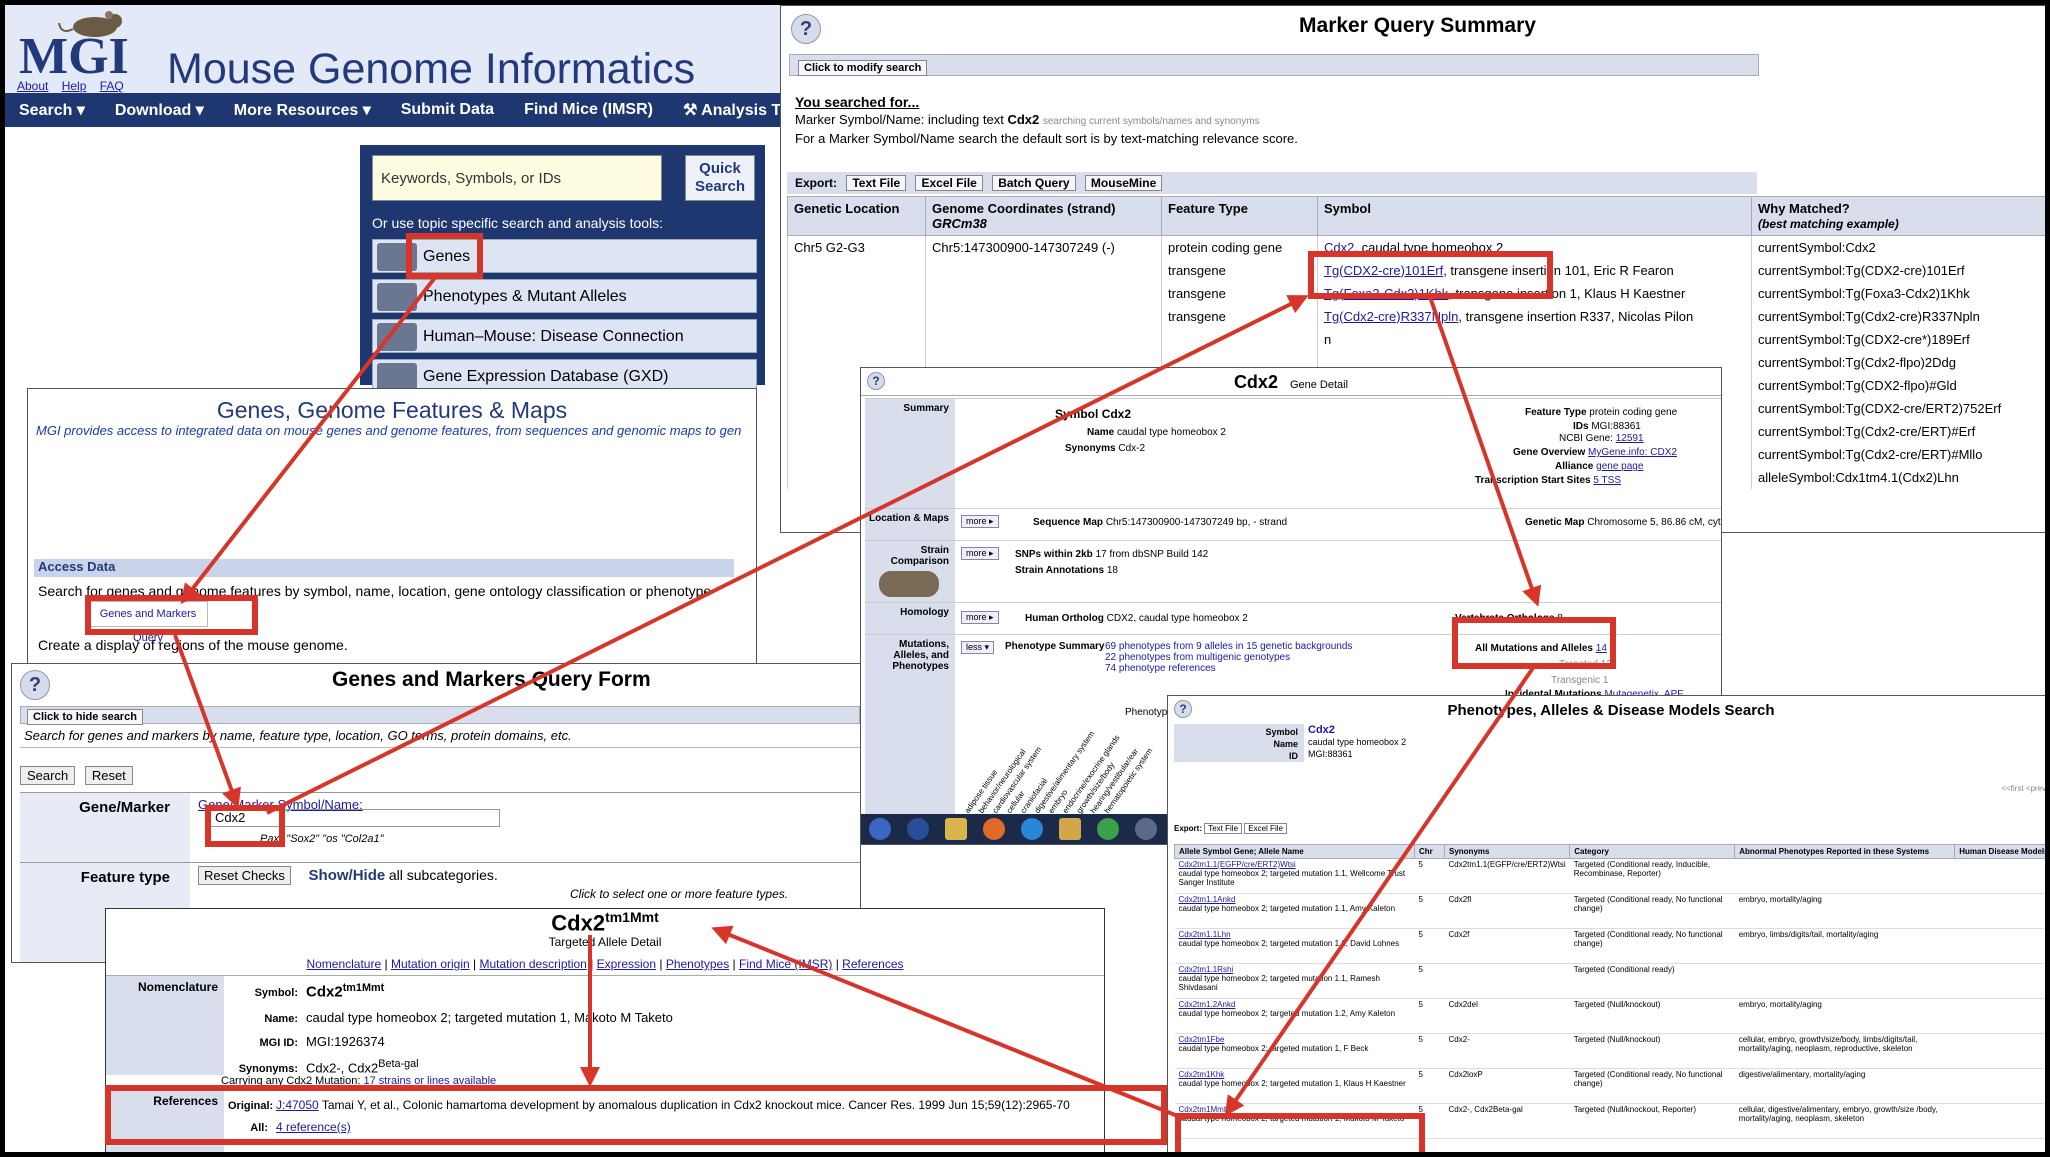 Image resolution: width=2050 pixels, height=1157 pixels. What do you see at coordinates (1391, 316) in the screenshot?
I see `symbol-link: Tg(Cdx2-cre)R337Npln` at bounding box center [1391, 316].